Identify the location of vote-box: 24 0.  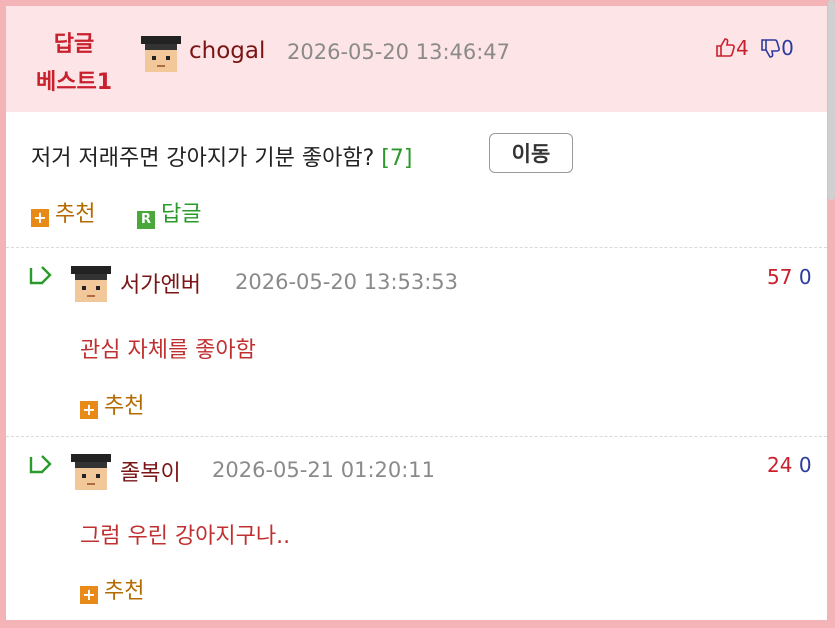
(789, 465).